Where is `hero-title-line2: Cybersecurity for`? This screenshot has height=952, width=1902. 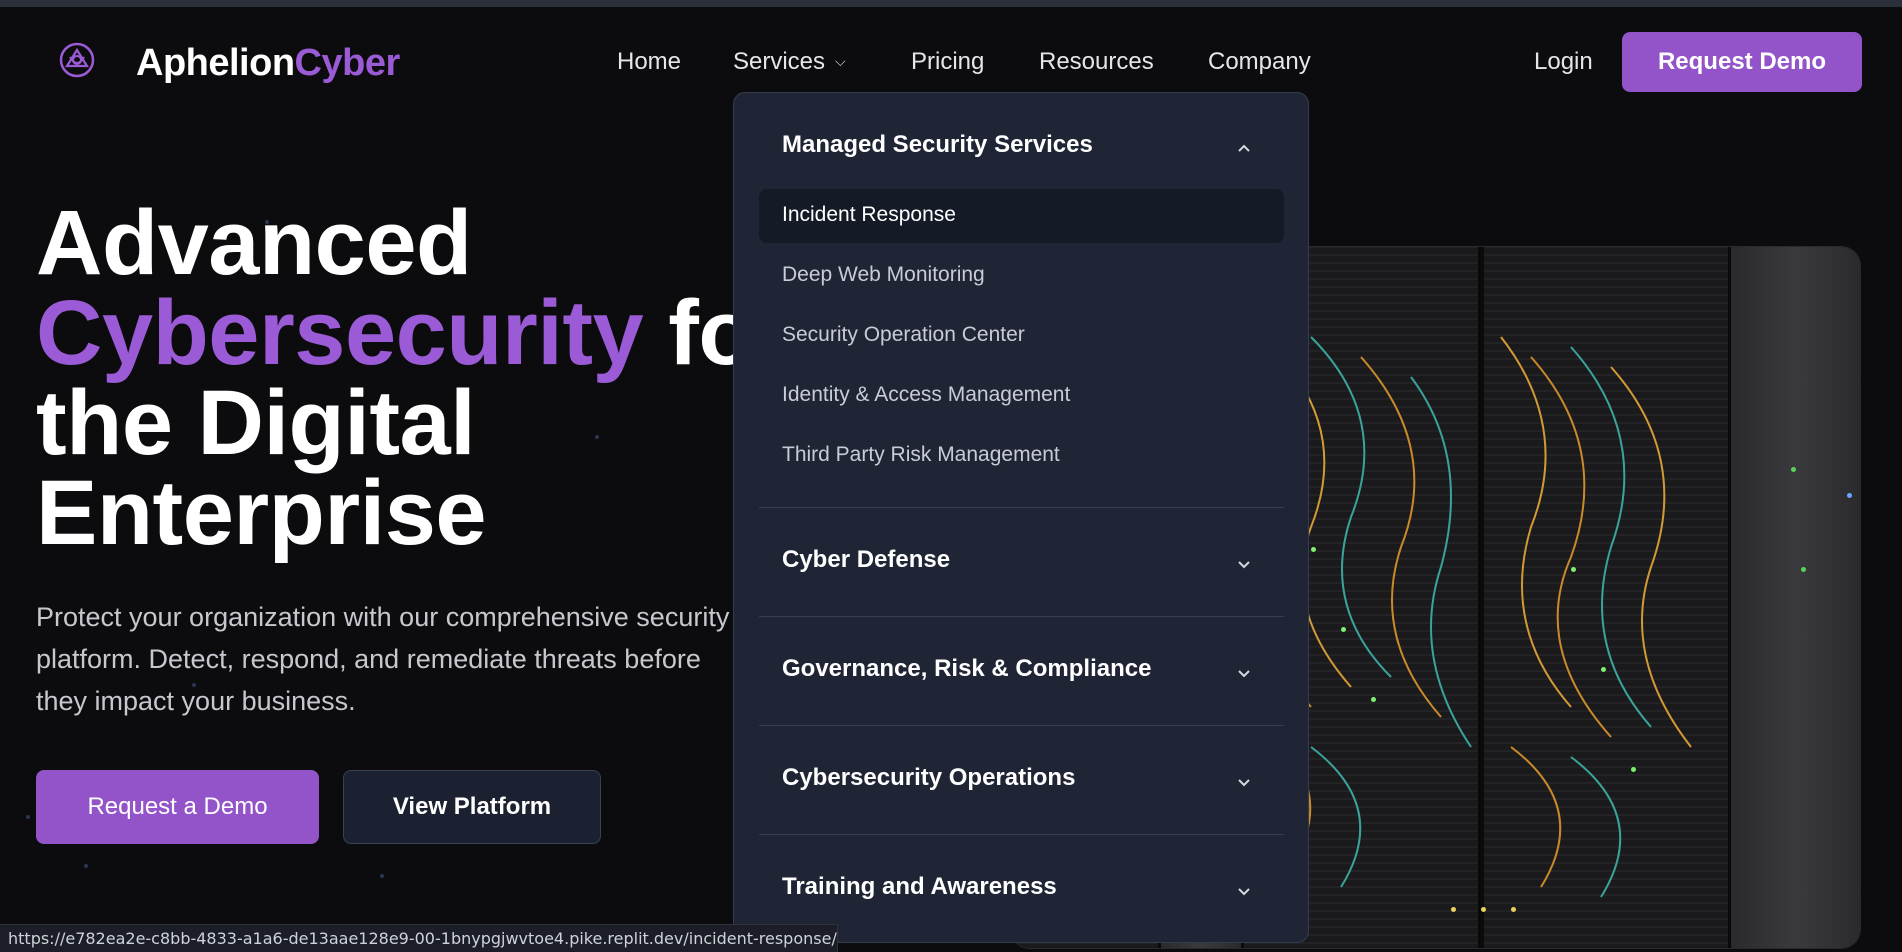 hero-title-line2: Cybersecurity for is located at coordinates (413, 333).